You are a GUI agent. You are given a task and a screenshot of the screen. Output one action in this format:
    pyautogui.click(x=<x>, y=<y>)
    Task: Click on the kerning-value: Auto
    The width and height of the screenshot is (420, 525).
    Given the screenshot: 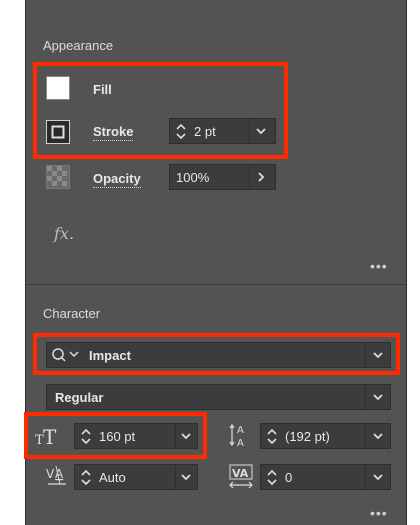 What is the action you would take?
    pyautogui.click(x=112, y=477)
    